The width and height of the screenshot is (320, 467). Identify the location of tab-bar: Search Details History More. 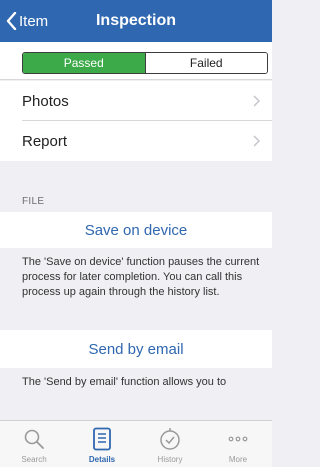
(136, 443).